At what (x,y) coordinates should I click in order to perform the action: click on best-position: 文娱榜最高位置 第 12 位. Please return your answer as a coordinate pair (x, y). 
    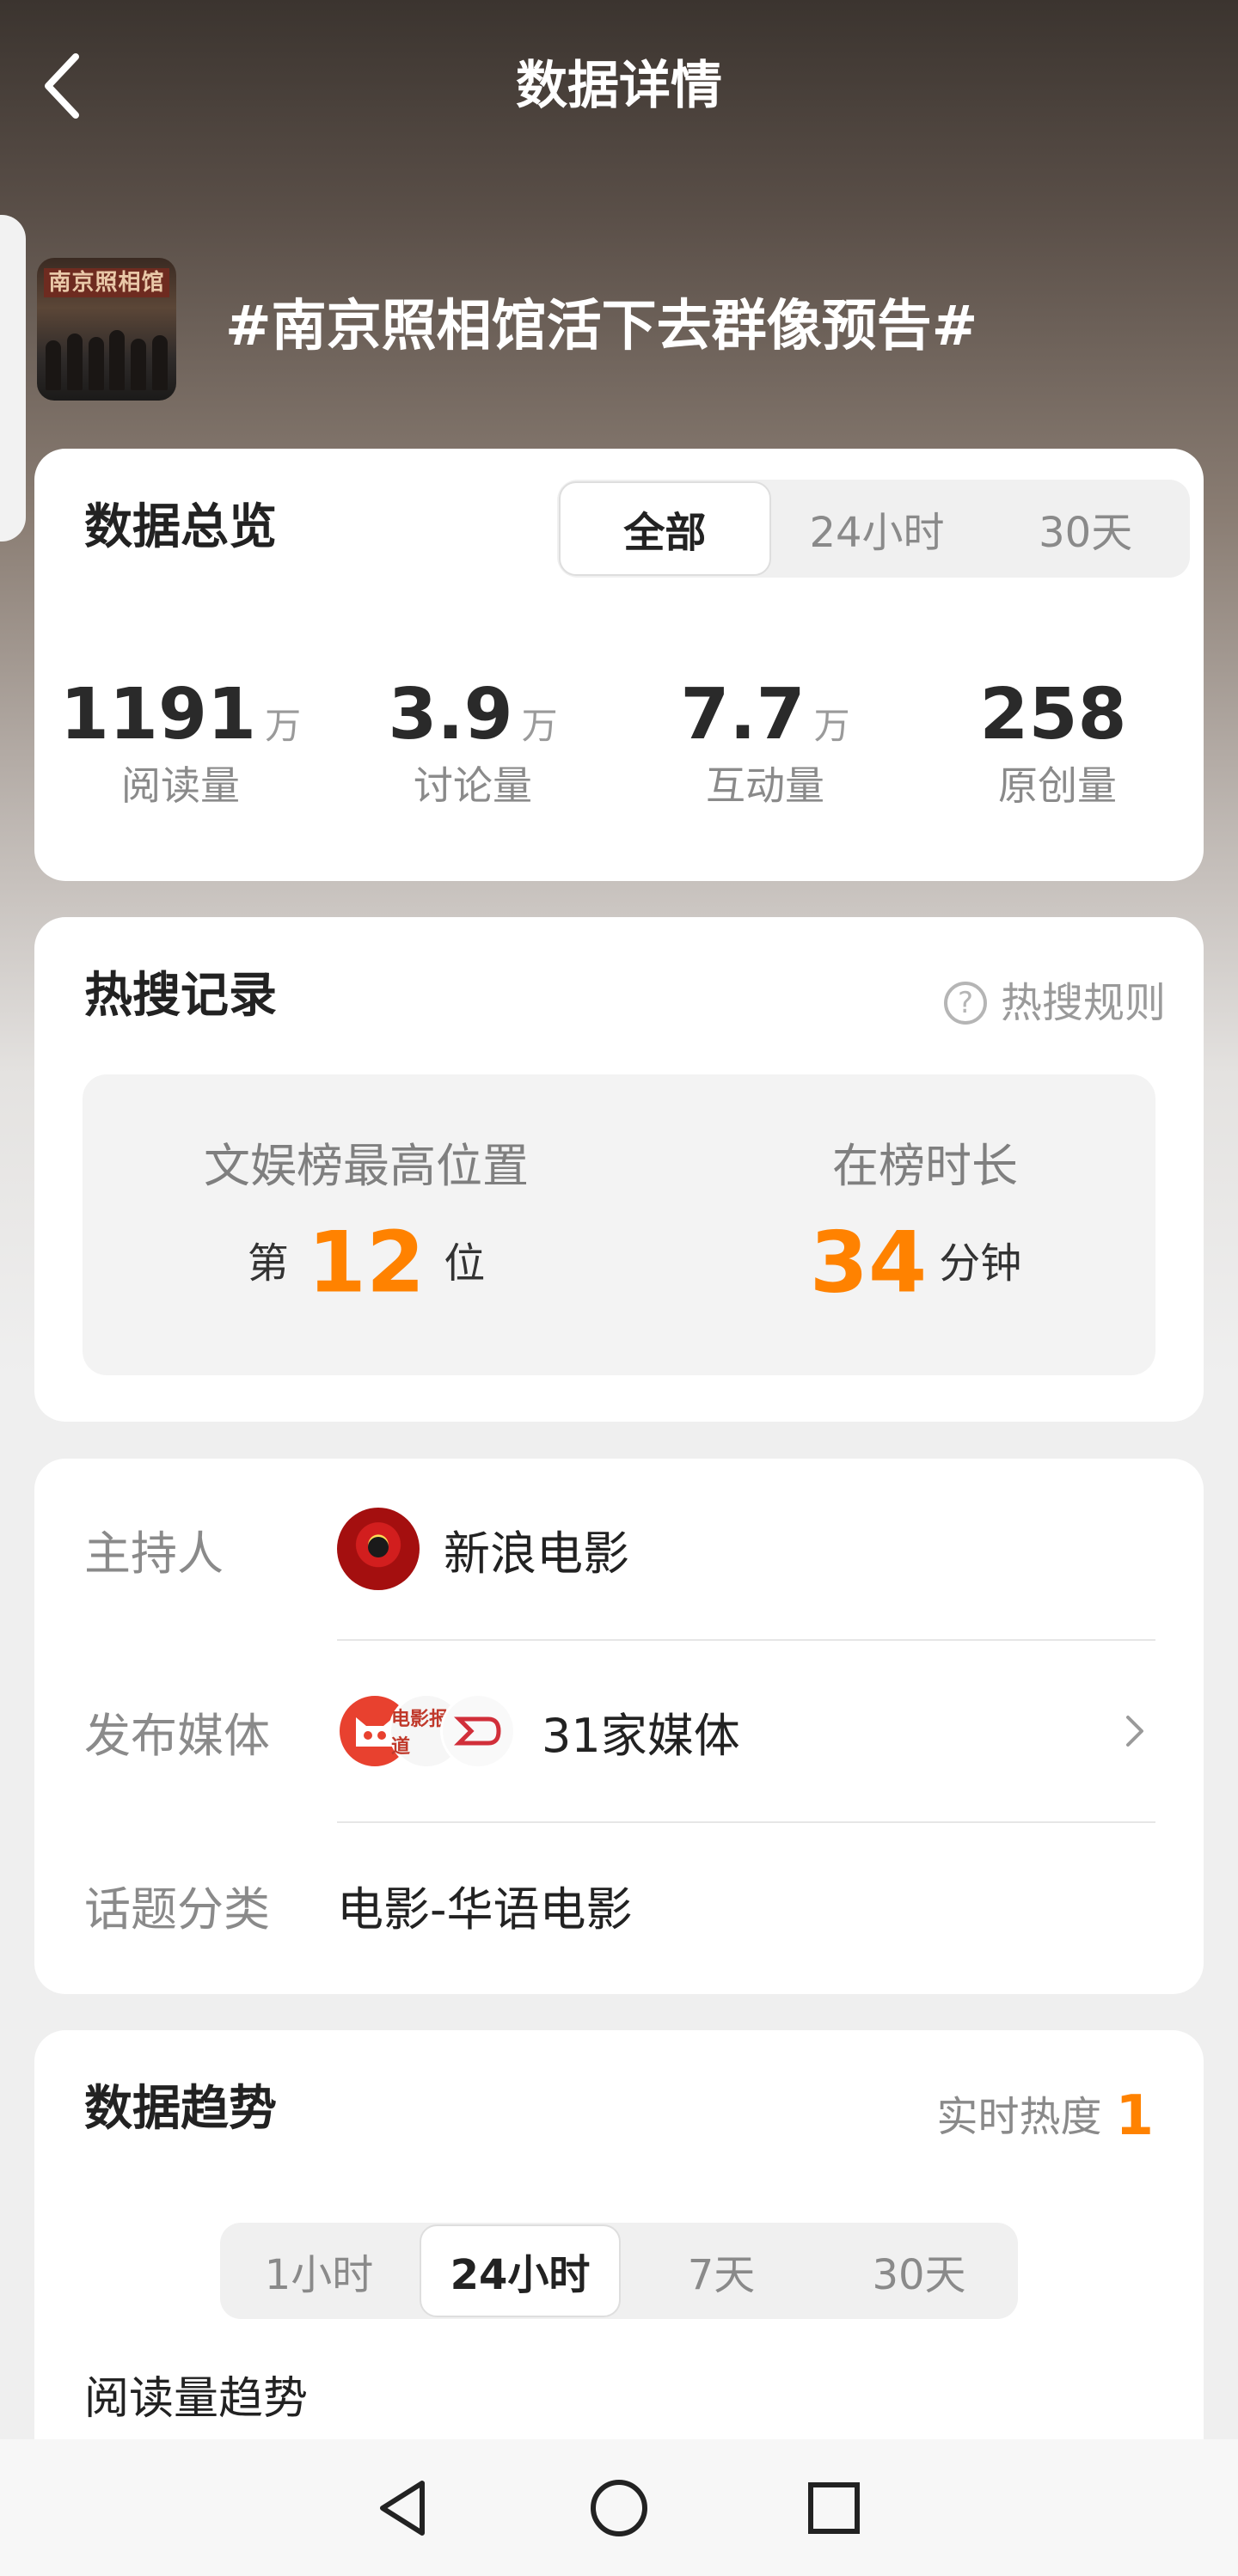
    Looking at the image, I should click on (366, 1223).